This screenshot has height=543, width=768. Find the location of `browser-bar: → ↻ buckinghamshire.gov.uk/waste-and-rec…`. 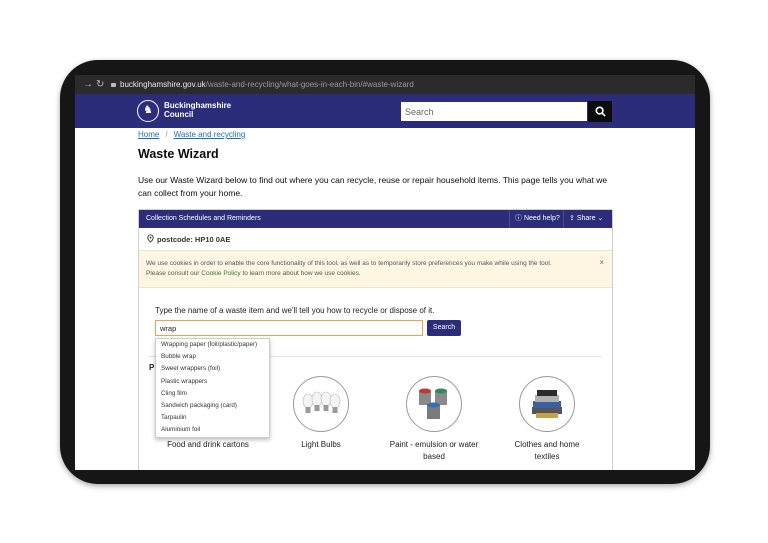

browser-bar: → ↻ buckinghamshire.gov.uk/waste-and-rec… is located at coordinates (385, 84).